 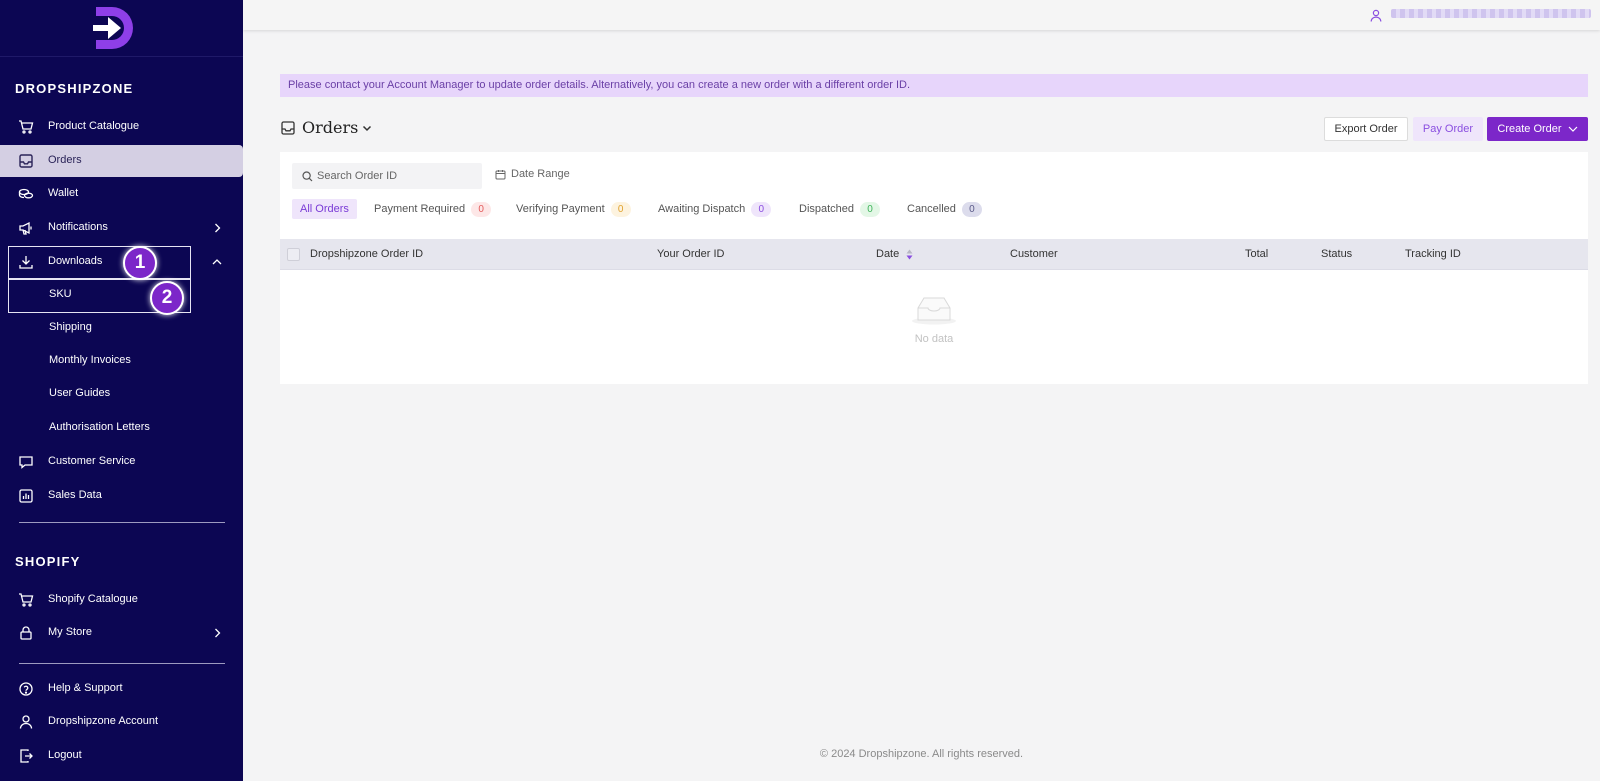 What do you see at coordinates (26, 496) in the screenshot?
I see `bar-chart-icon` at bounding box center [26, 496].